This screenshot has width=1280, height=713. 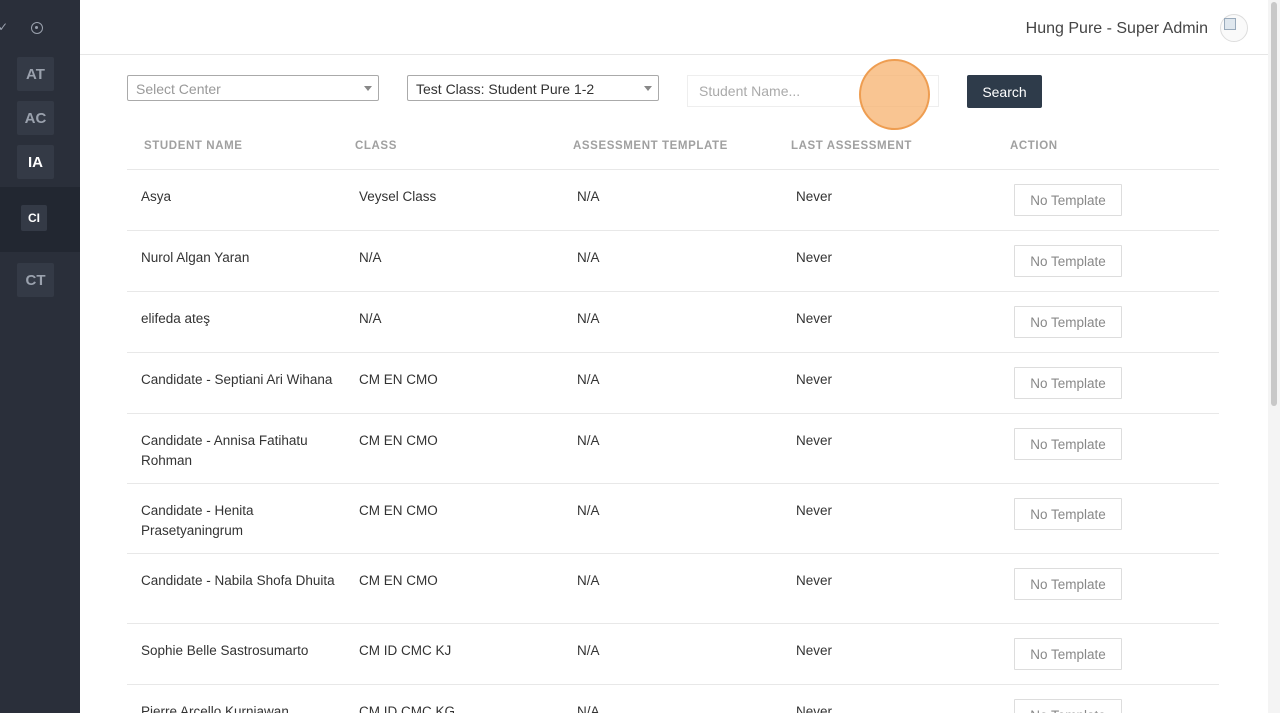 What do you see at coordinates (1004, 91) in the screenshot?
I see `search-button: Search` at bounding box center [1004, 91].